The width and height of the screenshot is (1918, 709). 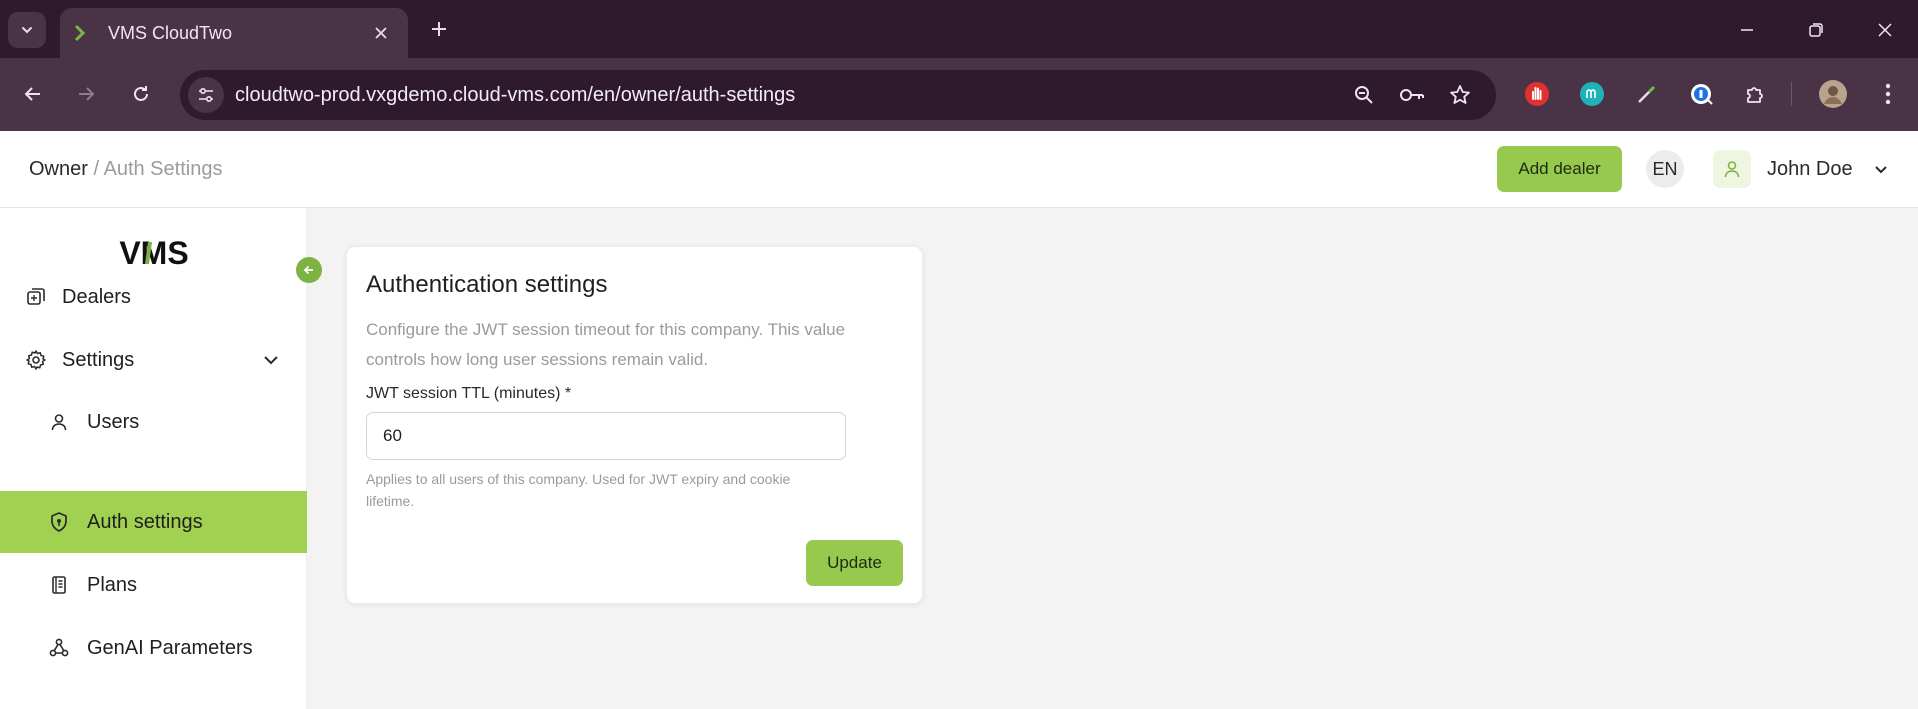 What do you see at coordinates (606, 436) in the screenshot?
I see `jwt-ttl-input` at bounding box center [606, 436].